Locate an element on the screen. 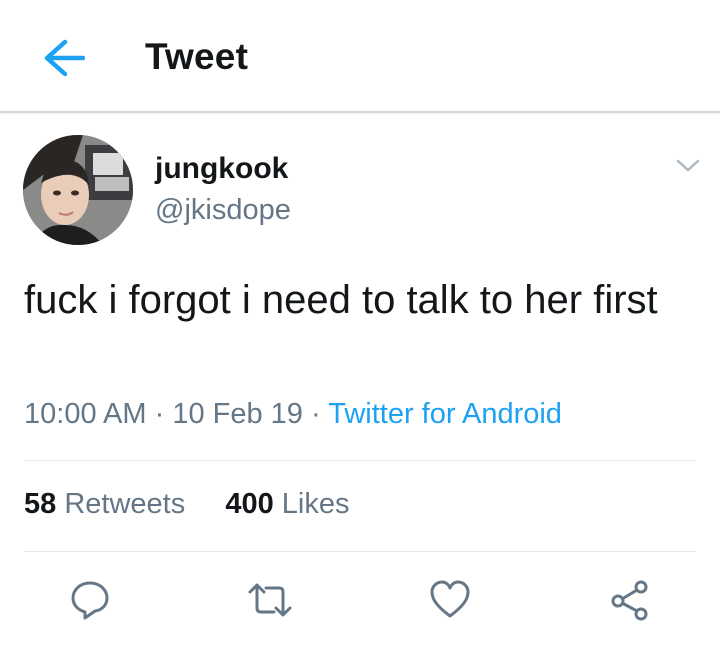  more-options-button is located at coordinates (688, 166).